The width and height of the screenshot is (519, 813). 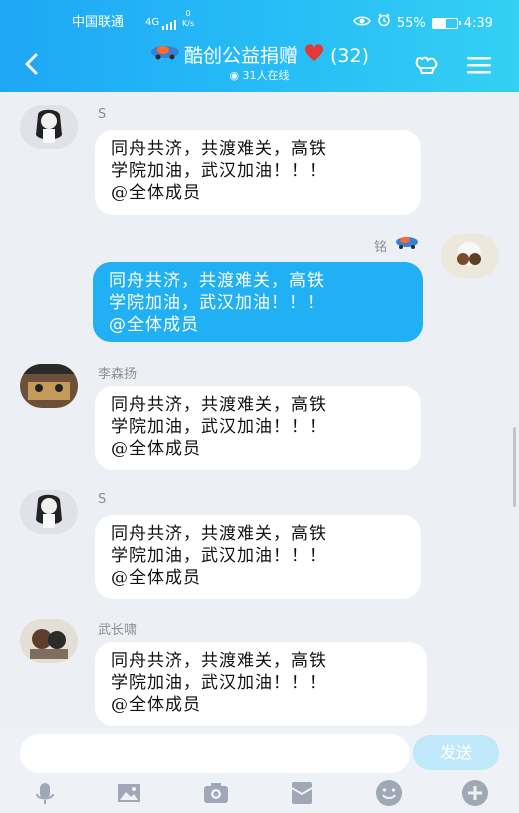 I want to click on group-title: 酷创公益捐赠 (32), so click(x=259, y=55).